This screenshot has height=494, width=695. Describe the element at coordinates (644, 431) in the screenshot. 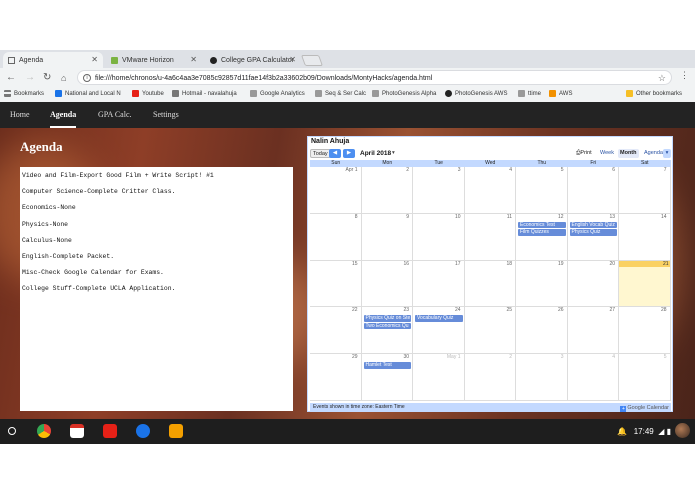

I see `status-tray: 🔔 17:49 ◢ ▮` at that location.